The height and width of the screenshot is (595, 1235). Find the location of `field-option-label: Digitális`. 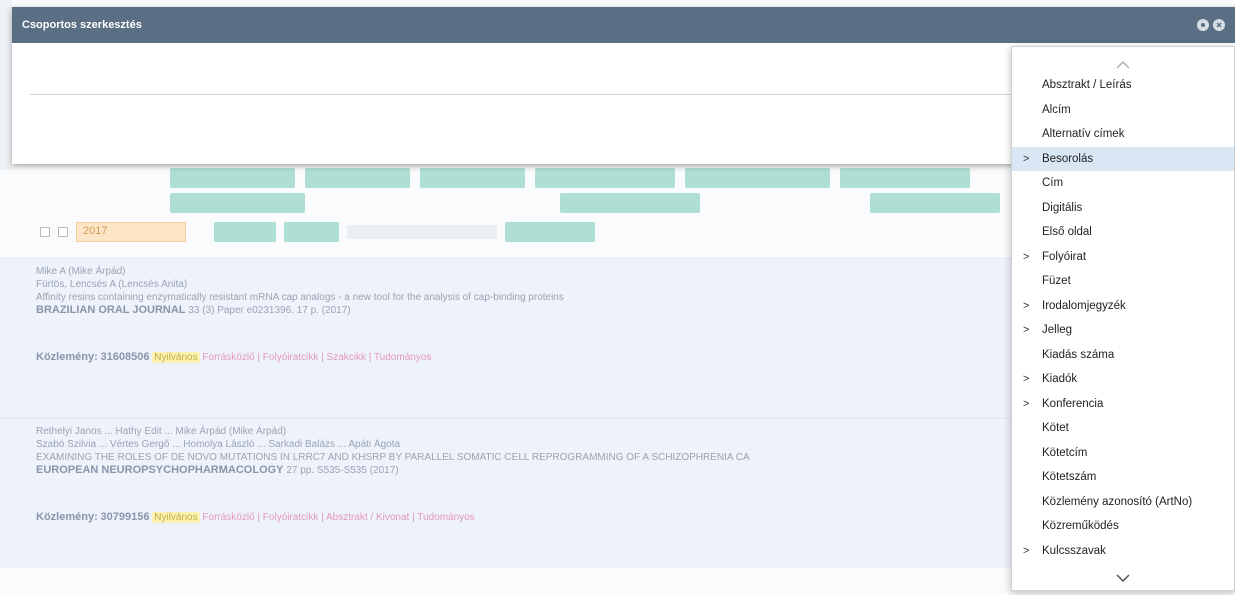

field-option-label: Digitális is located at coordinates (1062, 207).